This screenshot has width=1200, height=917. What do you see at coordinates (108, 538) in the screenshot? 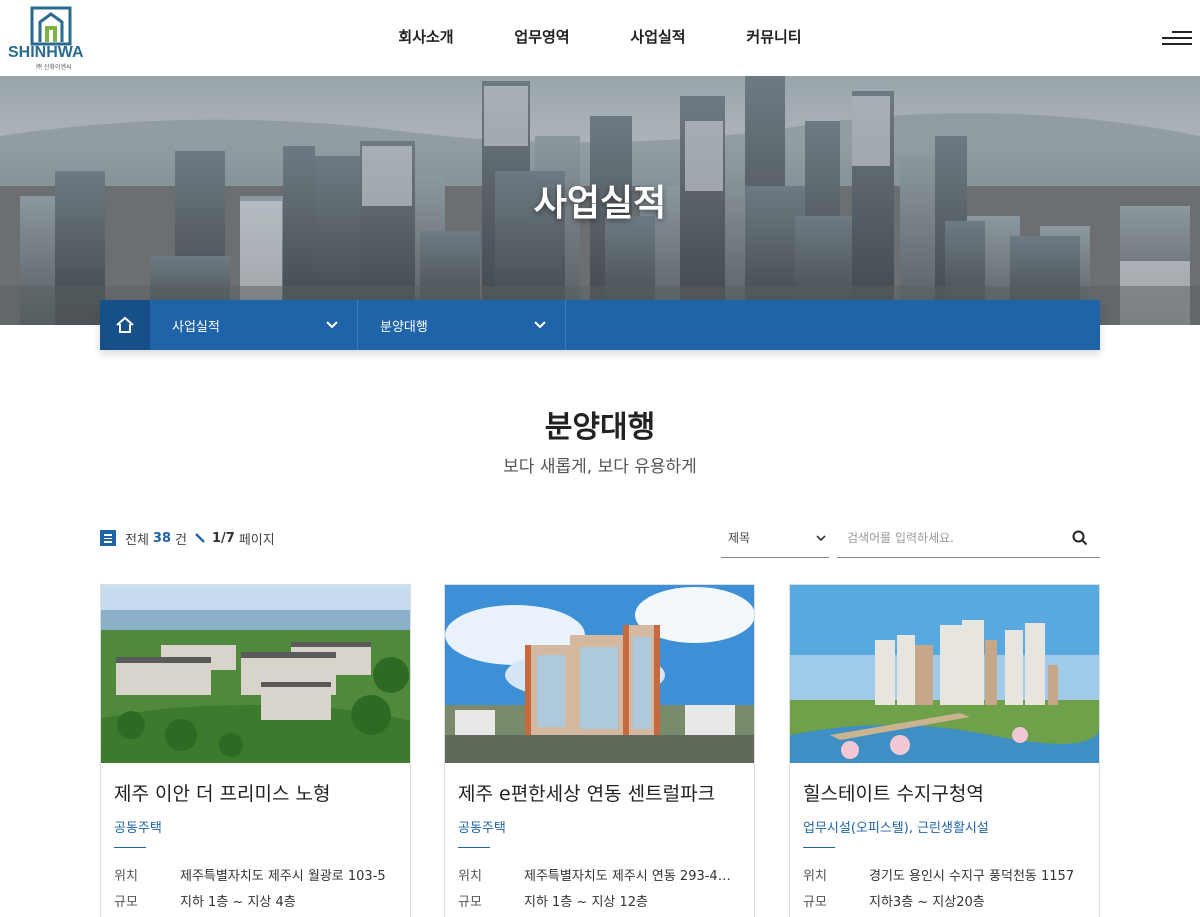
I see `document-icon` at bounding box center [108, 538].